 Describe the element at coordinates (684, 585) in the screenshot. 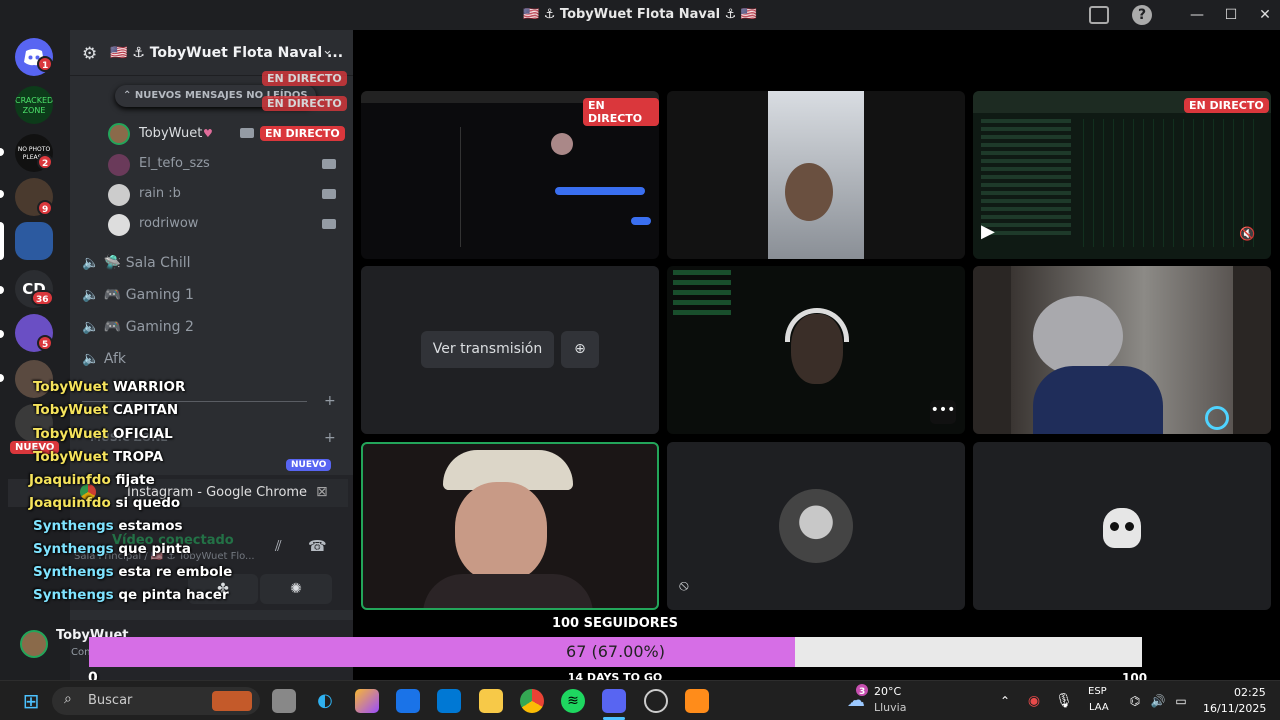

I see `camera-off-icon: ⦸` at that location.